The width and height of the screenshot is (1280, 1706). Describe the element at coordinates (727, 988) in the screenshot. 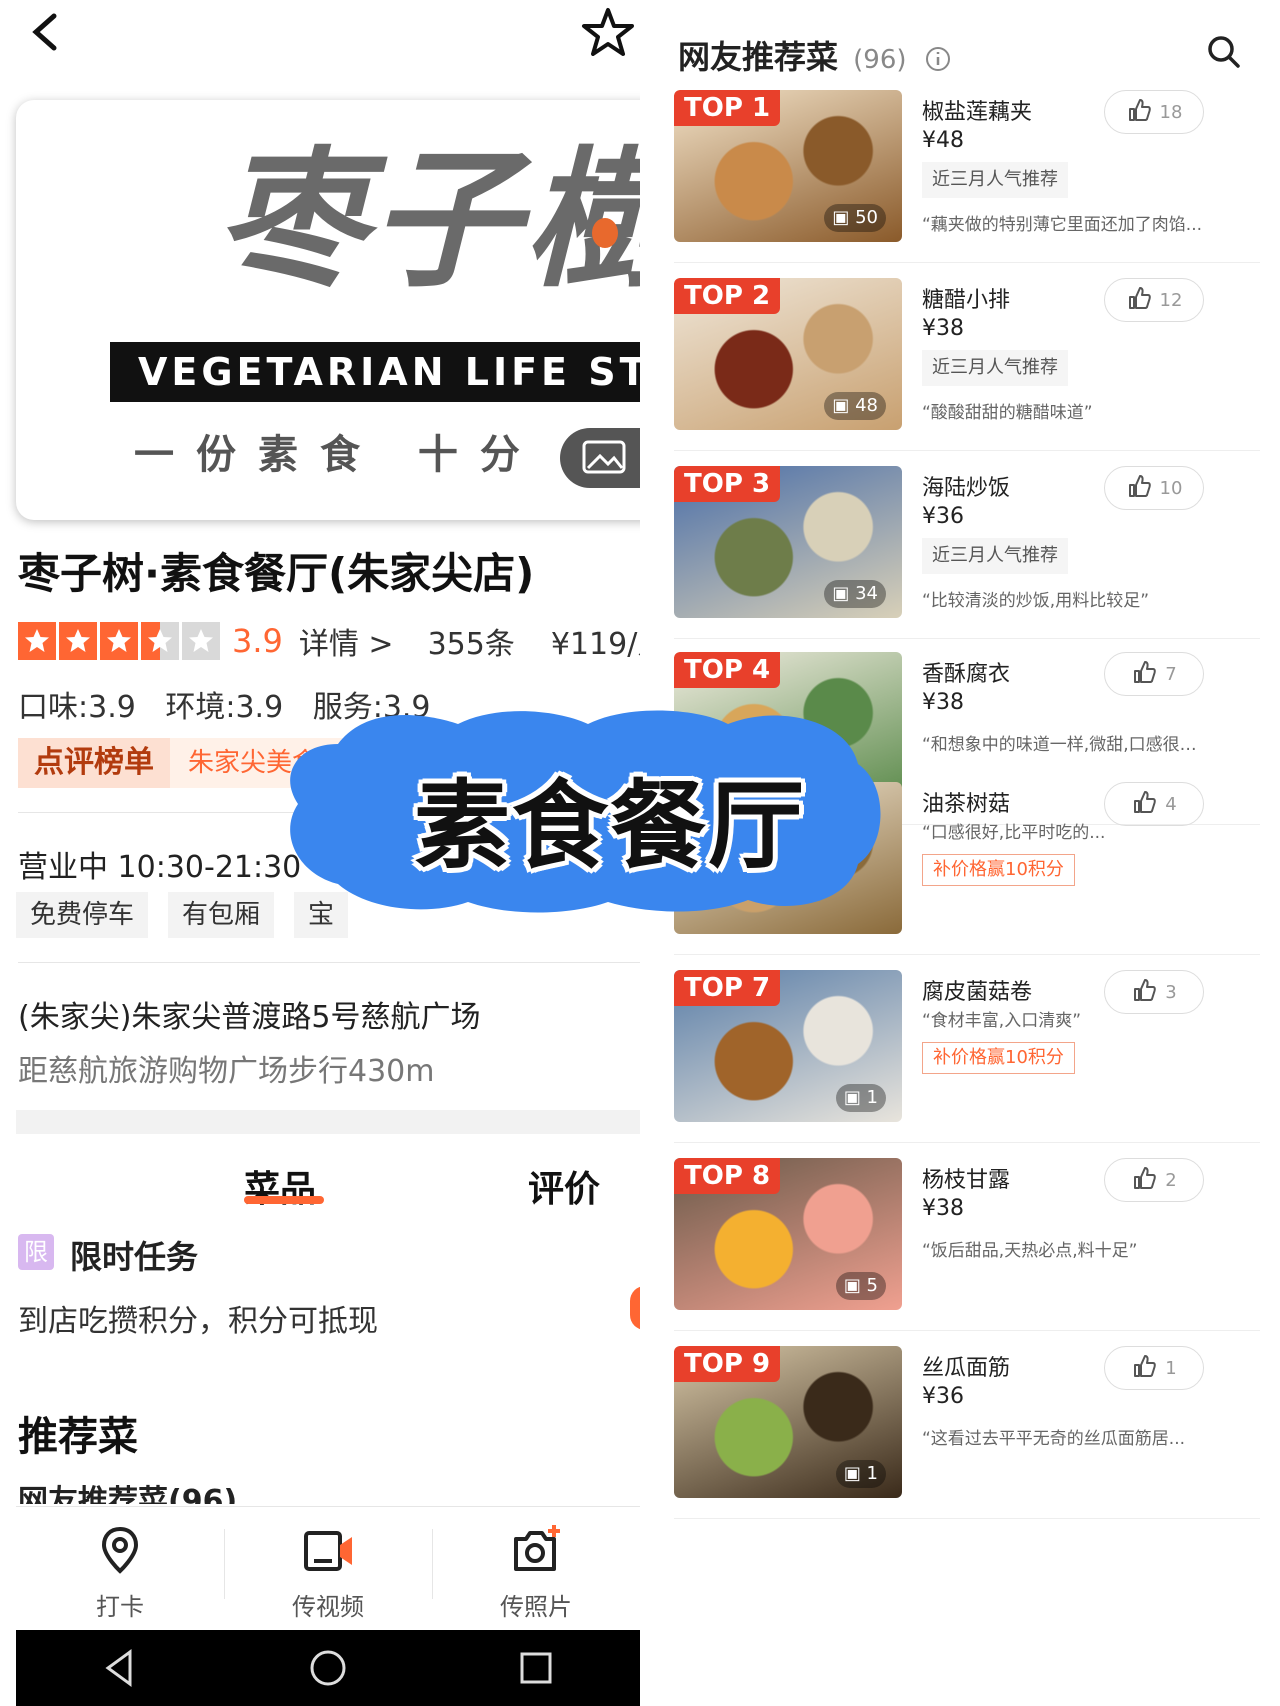

I see `rank-badge: TOP 7` at that location.